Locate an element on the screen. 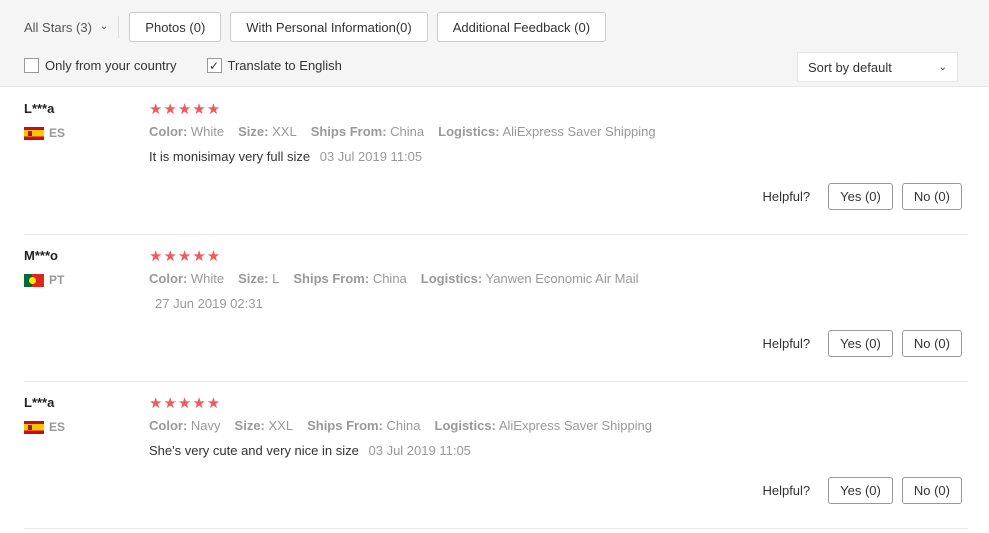  sort-dropdown: Sort by default ⌄ is located at coordinates (877, 67).